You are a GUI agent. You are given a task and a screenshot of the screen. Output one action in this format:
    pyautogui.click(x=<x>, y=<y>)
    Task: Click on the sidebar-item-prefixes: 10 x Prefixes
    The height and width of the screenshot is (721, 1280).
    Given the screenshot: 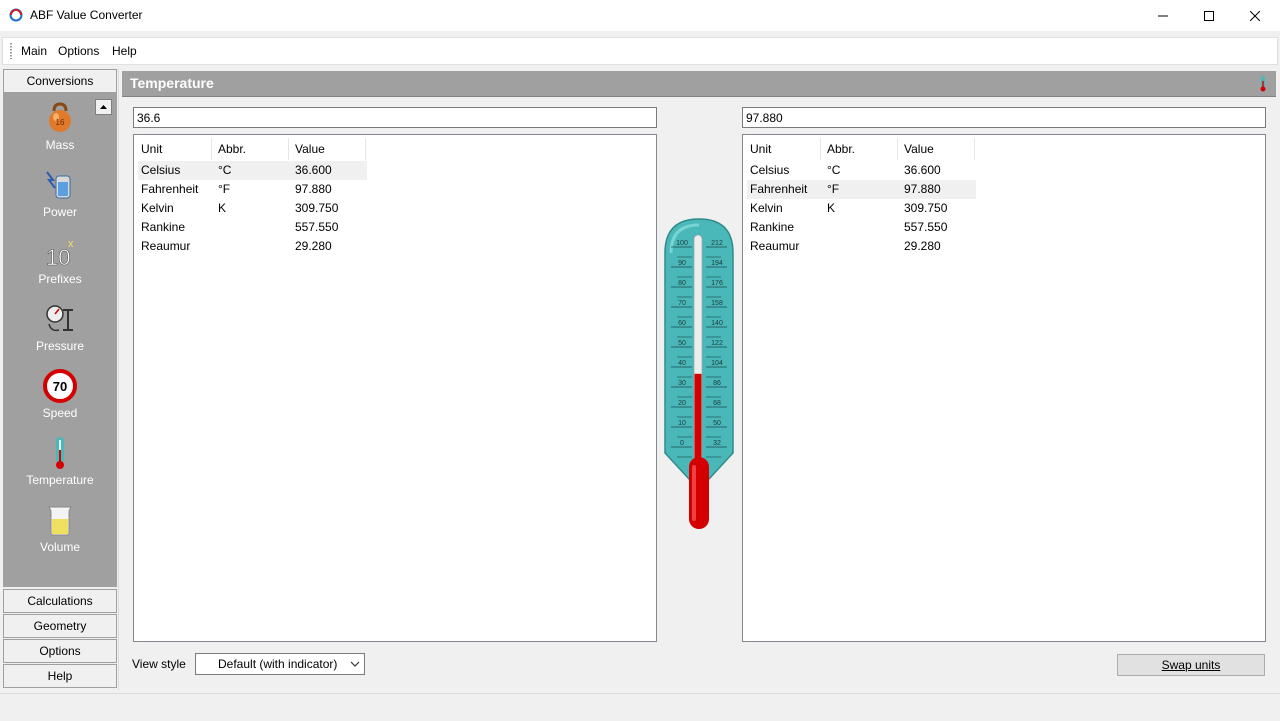 What is the action you would take?
    pyautogui.click(x=60, y=267)
    